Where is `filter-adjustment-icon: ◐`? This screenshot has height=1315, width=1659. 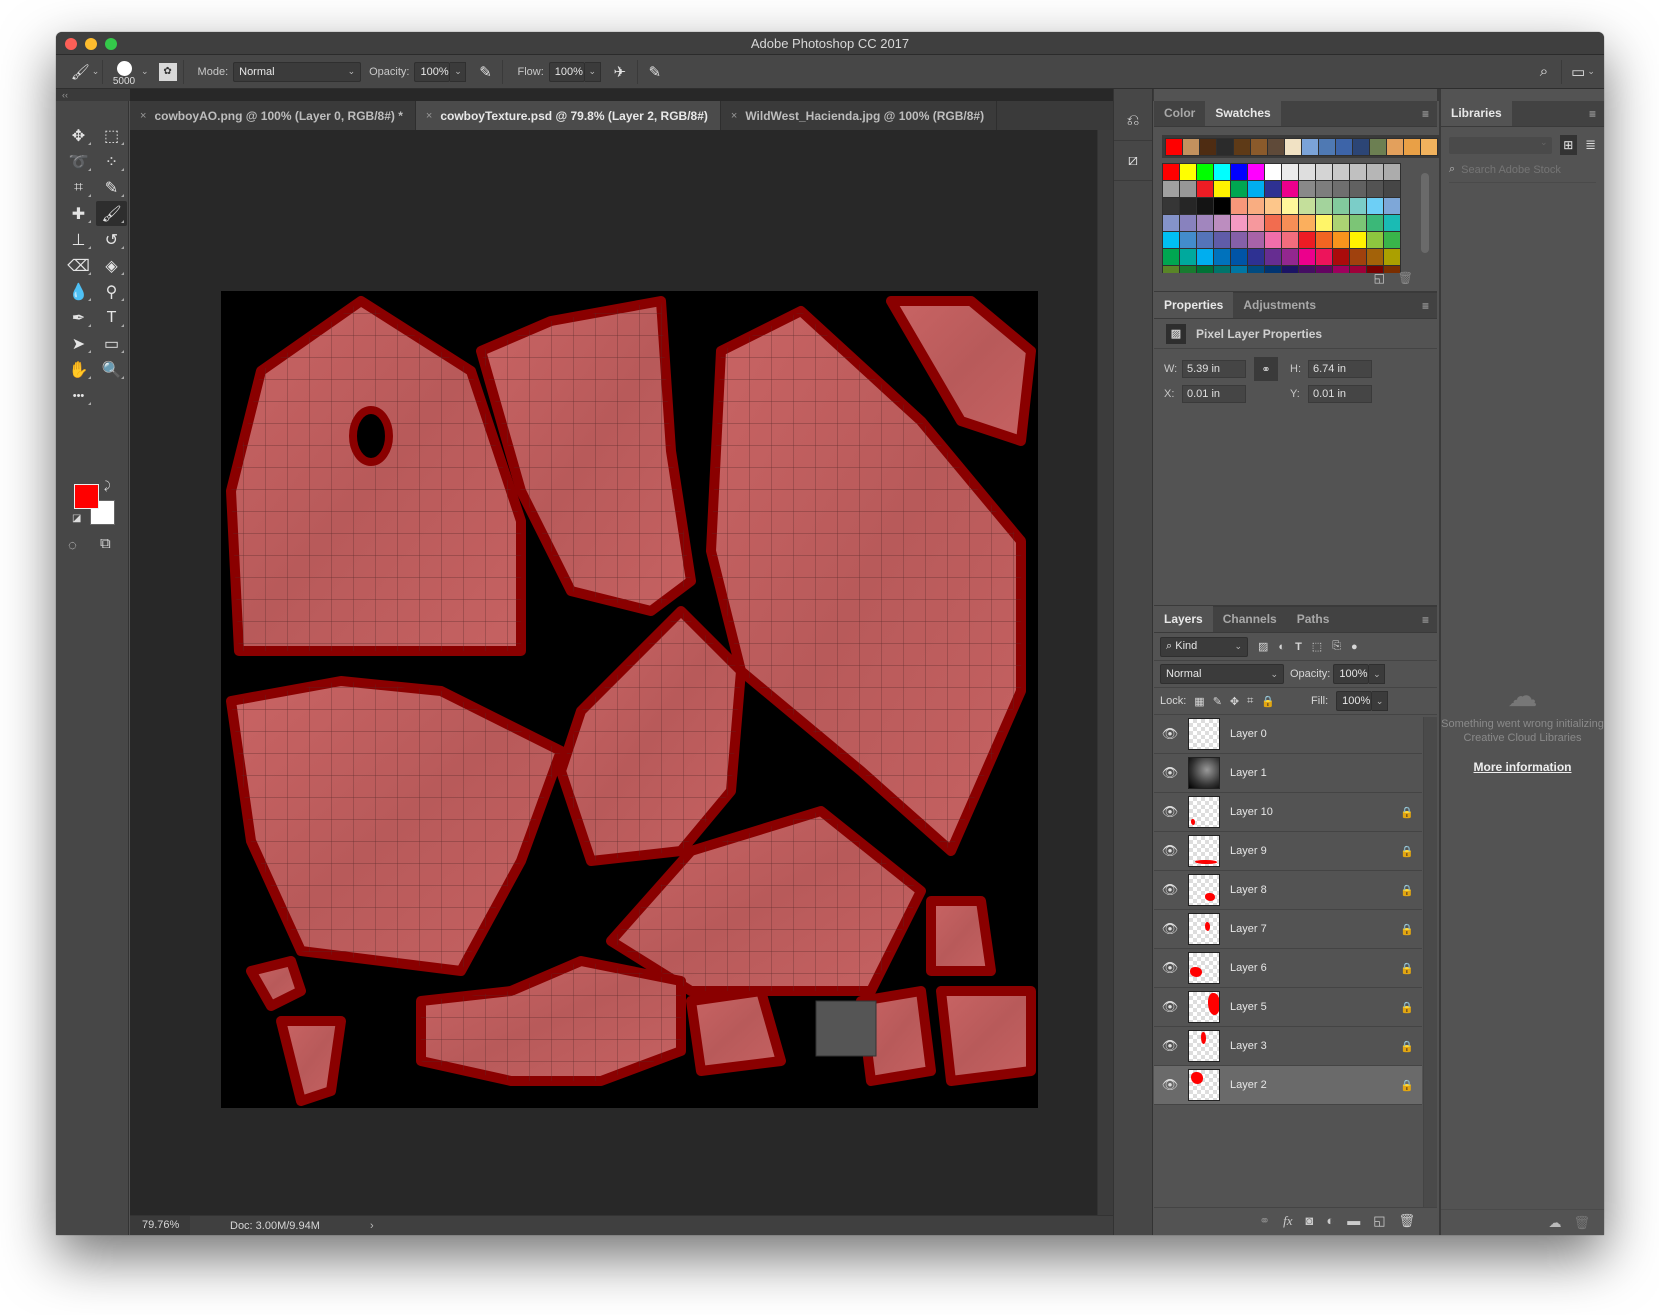
filter-adjustment-icon: ◐ is located at coordinates (1281, 647).